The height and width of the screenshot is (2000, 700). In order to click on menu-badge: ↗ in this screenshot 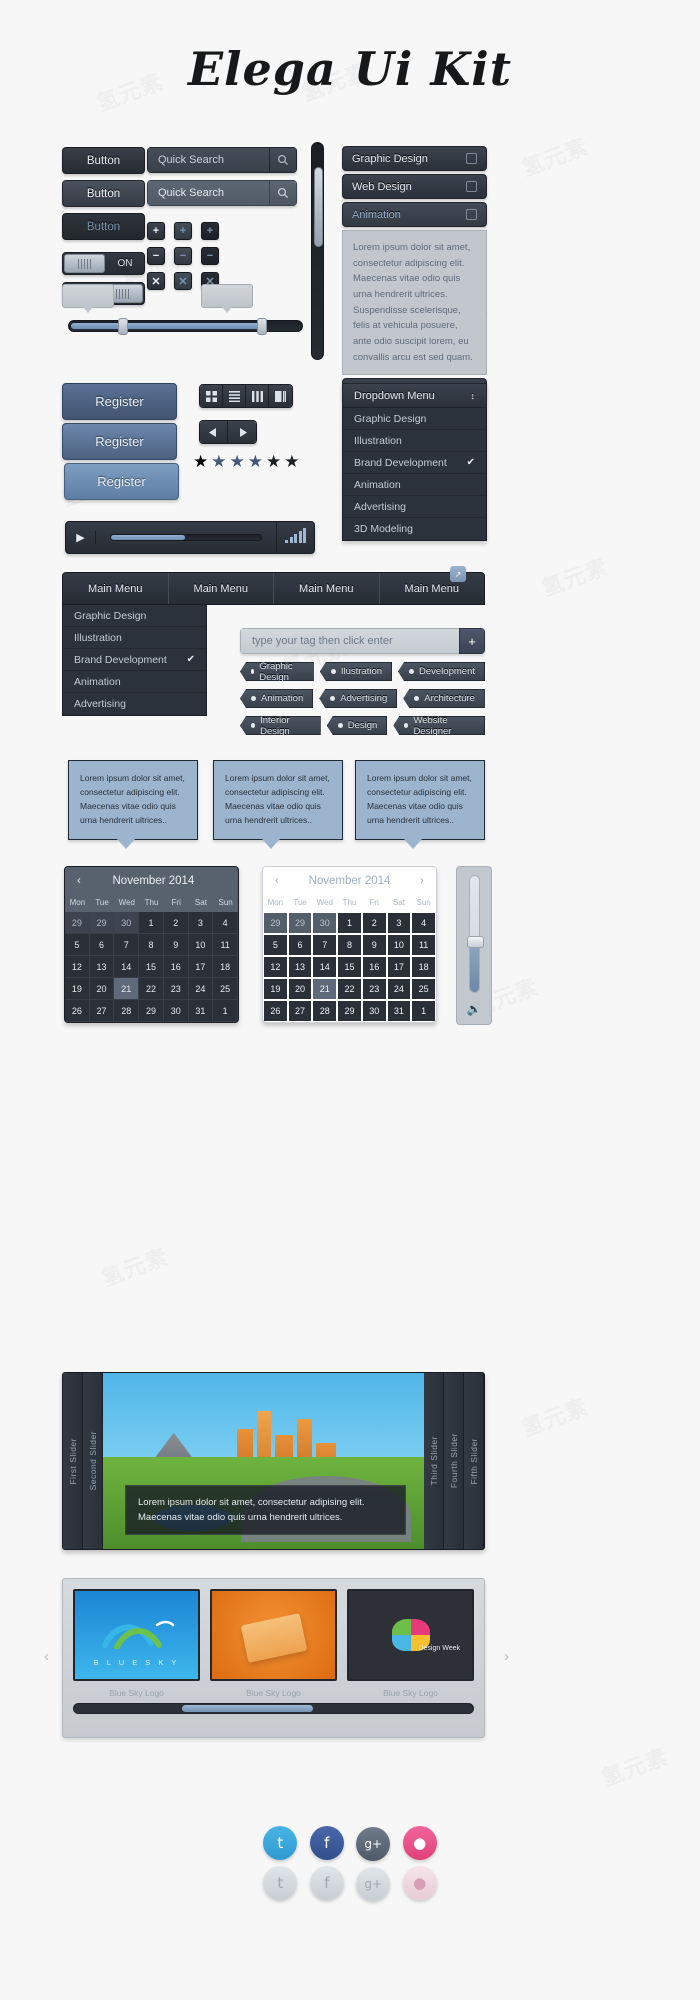, I will do `click(458, 574)`.